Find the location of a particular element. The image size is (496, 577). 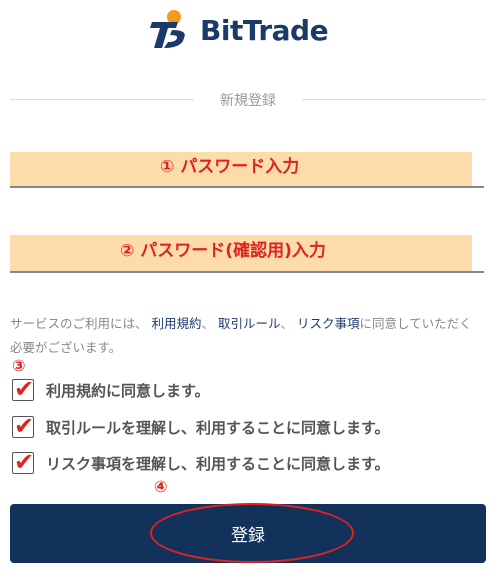

password-confirm-annotation: ② パスワード(確認用)入力 is located at coordinates (223, 251).